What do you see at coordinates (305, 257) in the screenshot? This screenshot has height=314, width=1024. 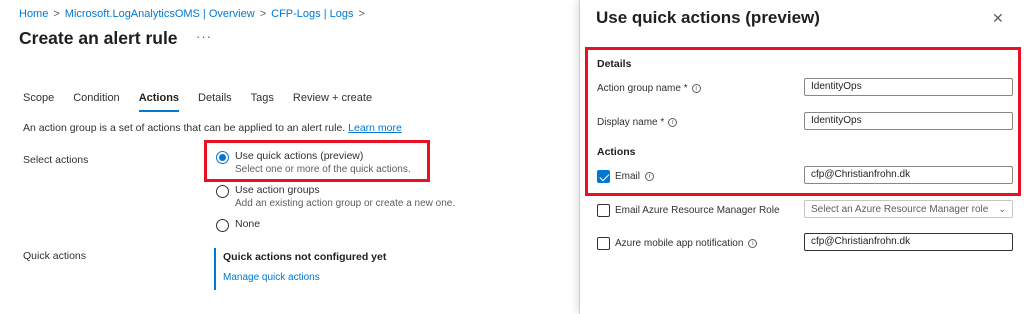 I see `quick-actions-status: Quick actions not configured yet` at bounding box center [305, 257].